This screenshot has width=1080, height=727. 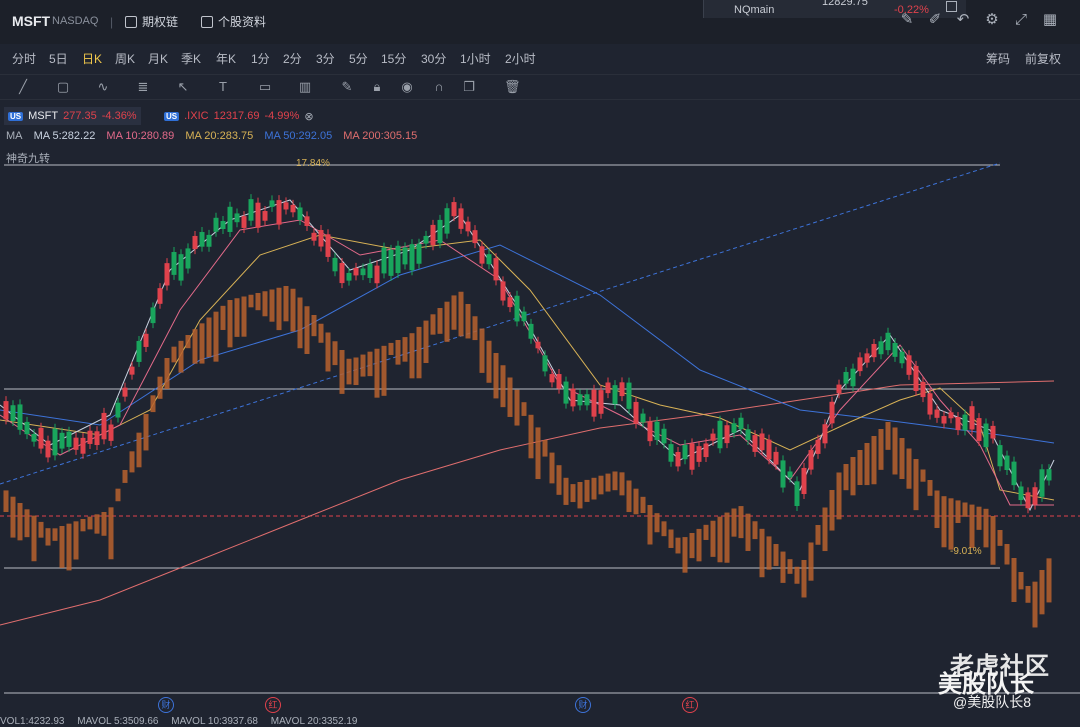 I want to click on eye-icon: ◉, so click(x=407, y=87).